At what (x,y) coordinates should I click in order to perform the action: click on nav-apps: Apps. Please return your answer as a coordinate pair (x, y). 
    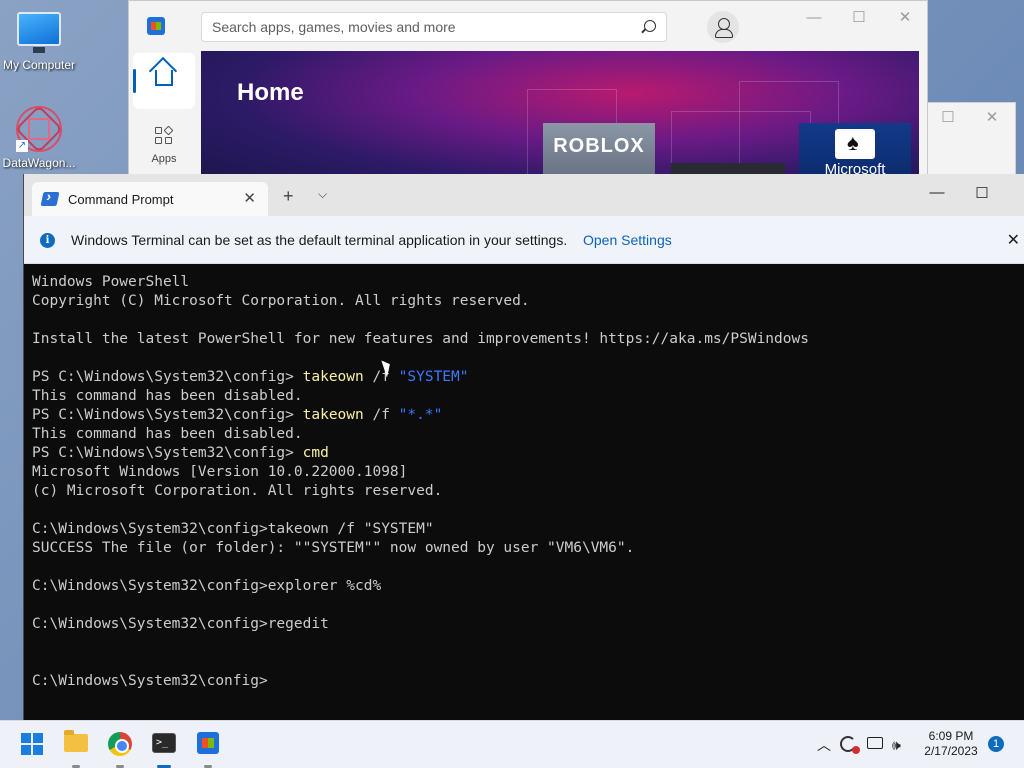
    Looking at the image, I should click on (164, 145).